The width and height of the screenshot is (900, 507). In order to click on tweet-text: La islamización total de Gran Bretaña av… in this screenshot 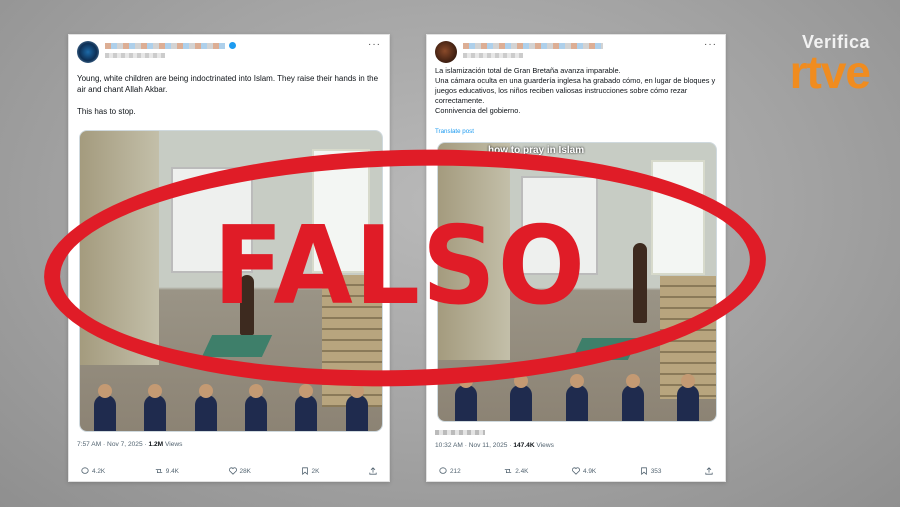, I will do `click(575, 90)`.